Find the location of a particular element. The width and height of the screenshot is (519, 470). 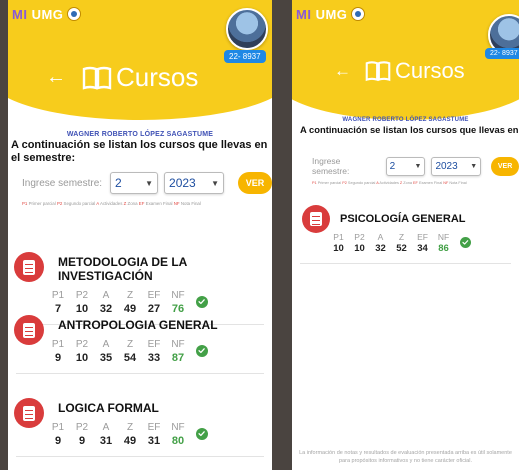

legend-desc: Zona is located at coordinates (407, 183).